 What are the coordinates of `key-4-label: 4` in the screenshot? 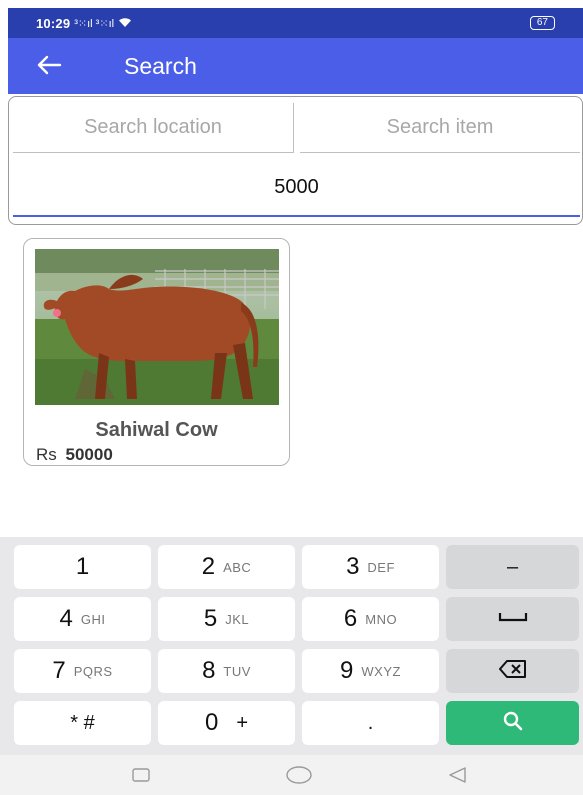 It's located at (66, 618).